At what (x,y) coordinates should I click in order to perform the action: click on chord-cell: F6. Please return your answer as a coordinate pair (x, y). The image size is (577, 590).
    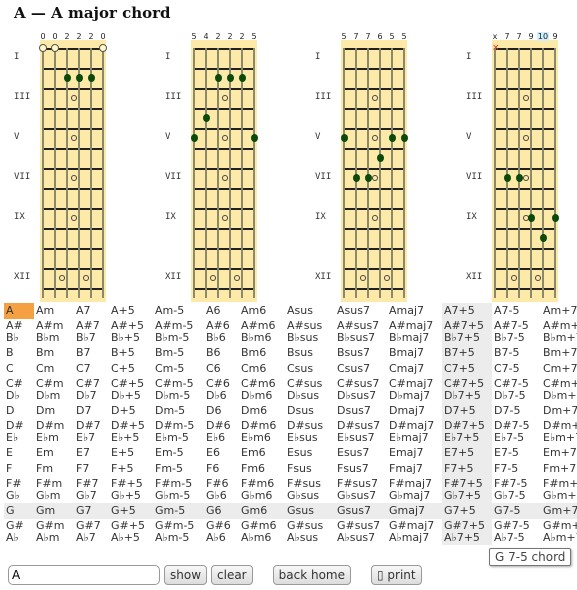
    Looking at the image, I should click on (221, 469).